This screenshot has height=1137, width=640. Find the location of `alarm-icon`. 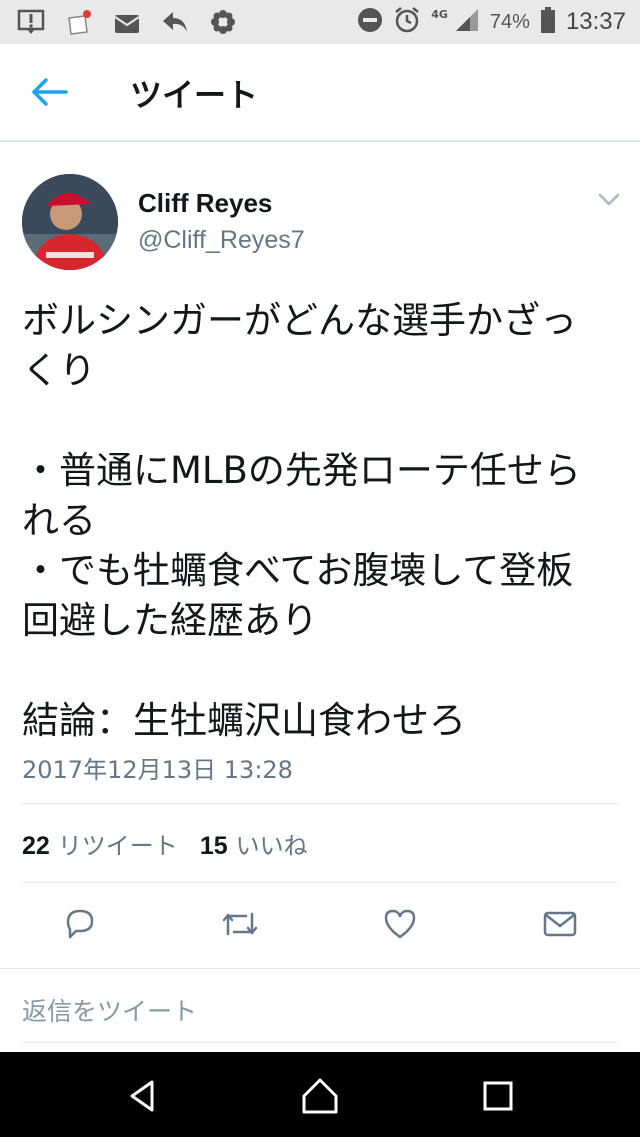

alarm-icon is located at coordinates (407, 22).